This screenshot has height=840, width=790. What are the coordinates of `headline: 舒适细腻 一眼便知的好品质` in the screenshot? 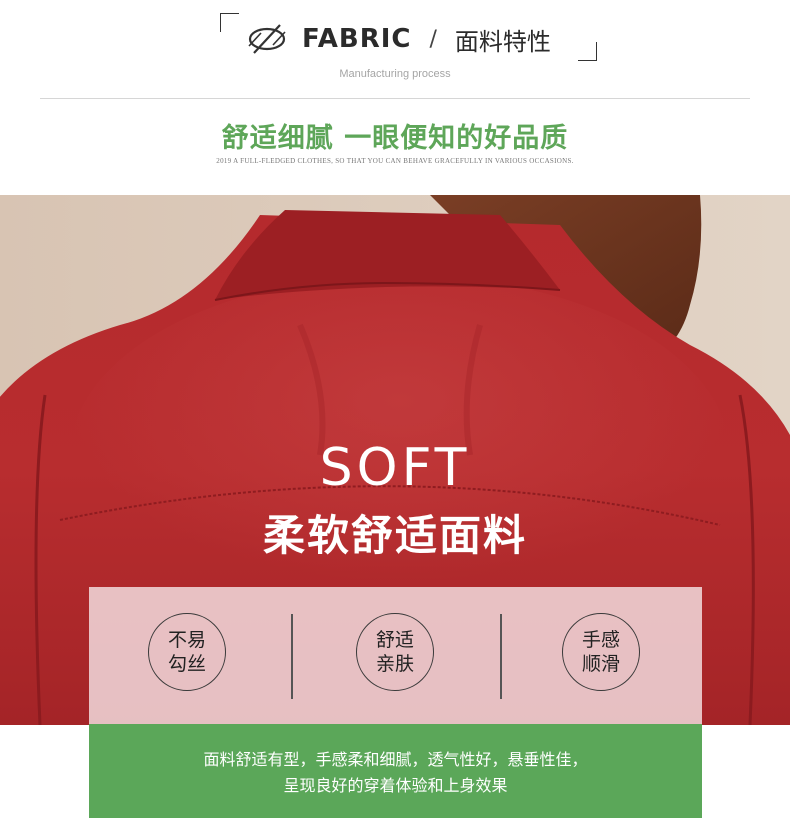 It's located at (395, 138).